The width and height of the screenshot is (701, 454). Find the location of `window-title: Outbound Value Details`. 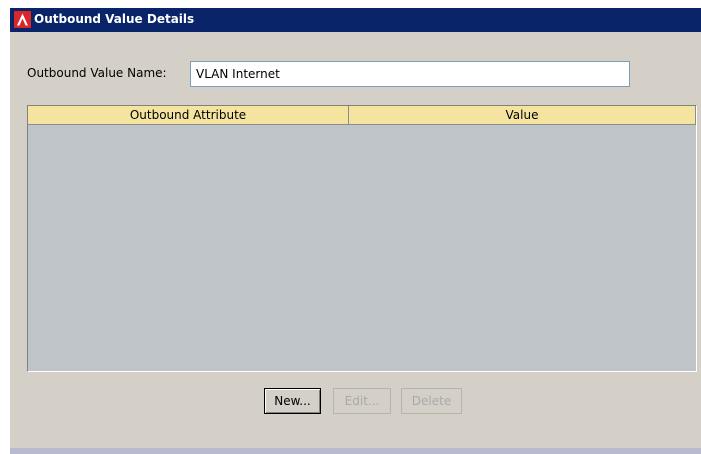

window-title: Outbound Value Details is located at coordinates (114, 19).